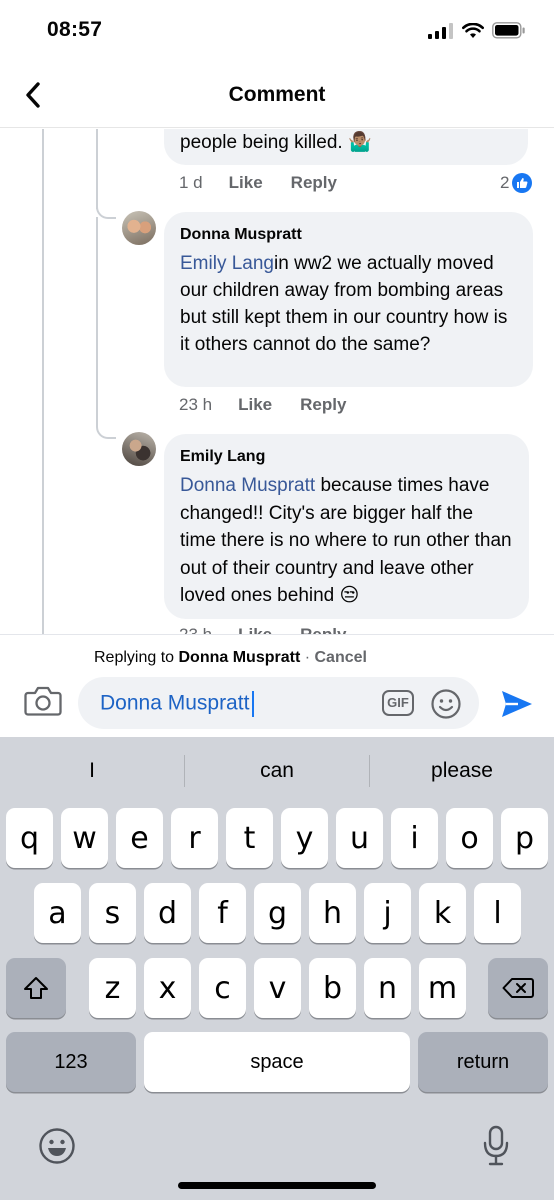  I want to click on key-s: s, so click(112, 913).